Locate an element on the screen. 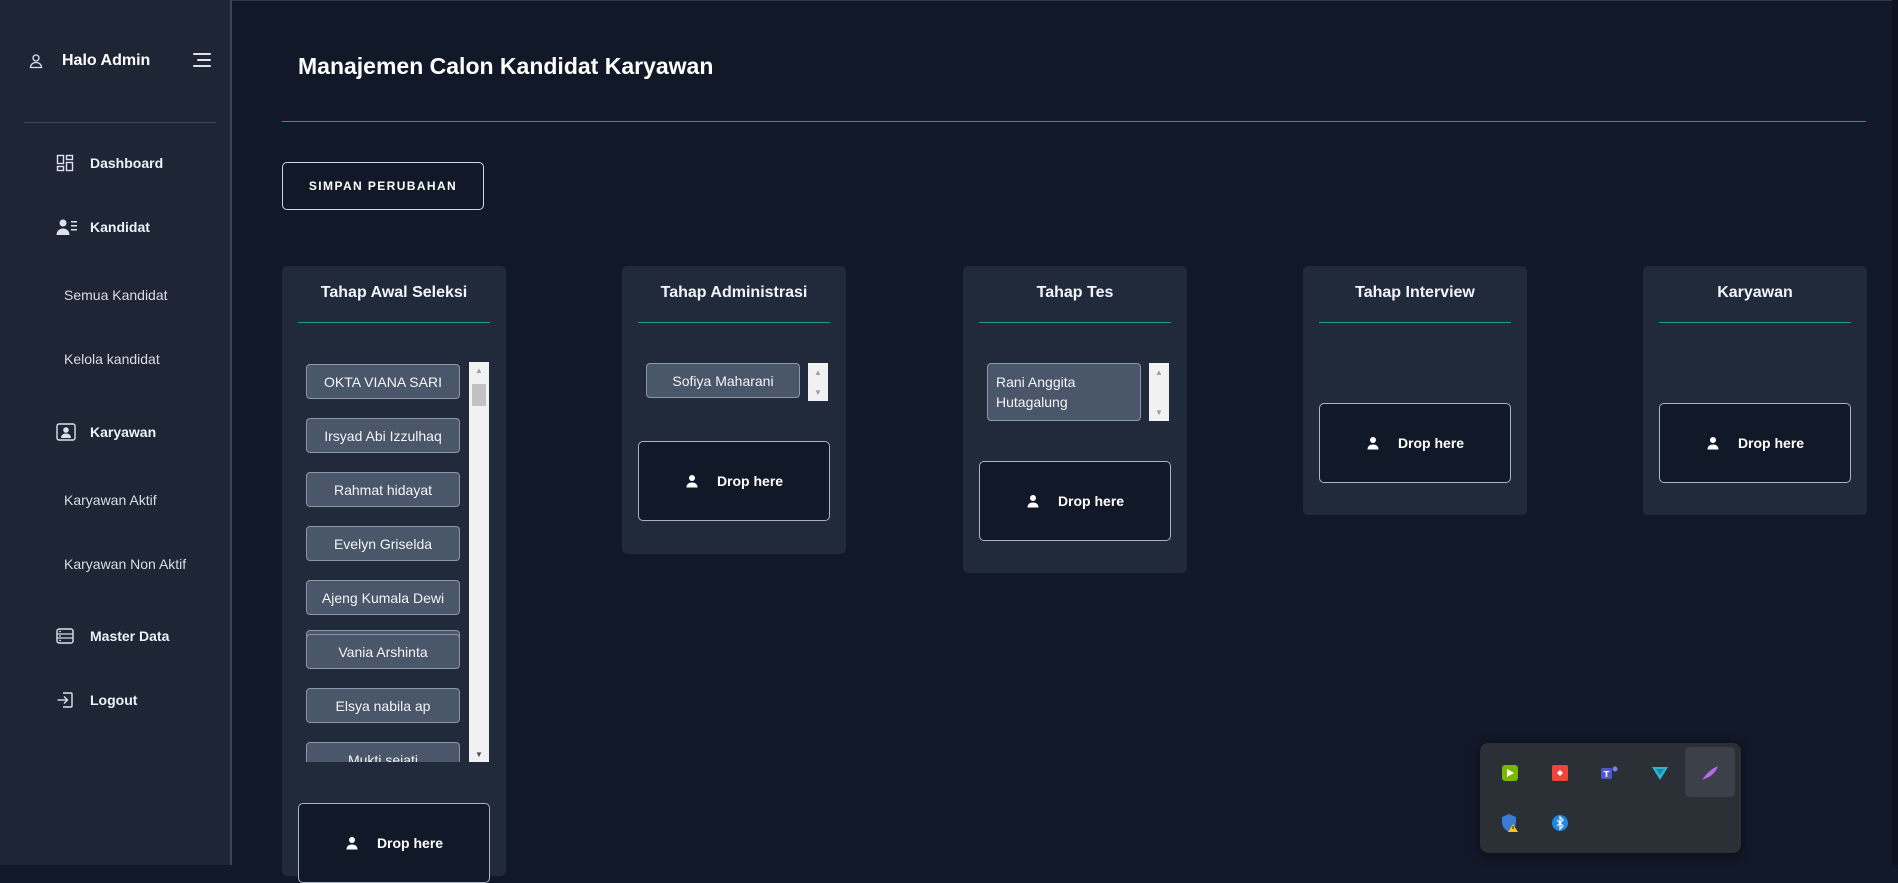 The width and height of the screenshot is (1898, 883). candidate-card: Irsyad Abi Izzulhaq is located at coordinates (383, 435).